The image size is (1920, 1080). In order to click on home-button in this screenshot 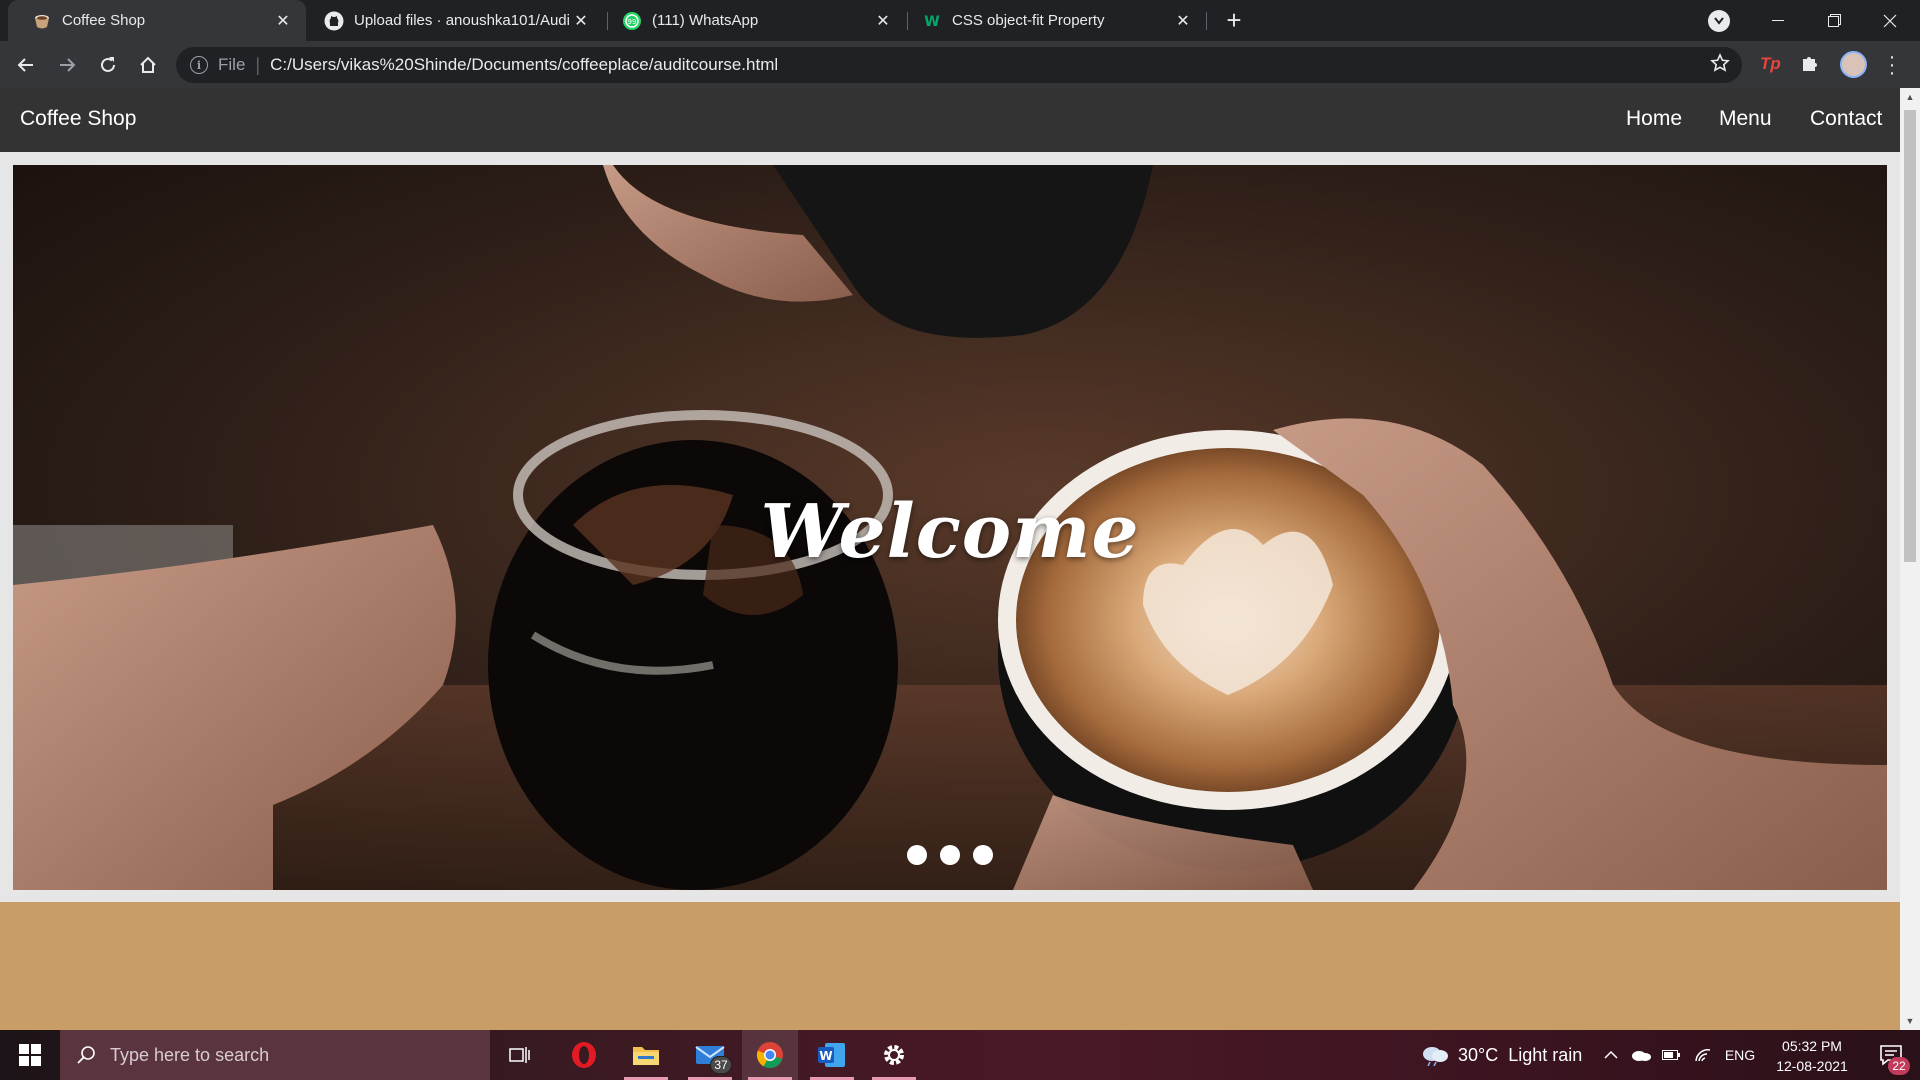, I will do `click(148, 65)`.